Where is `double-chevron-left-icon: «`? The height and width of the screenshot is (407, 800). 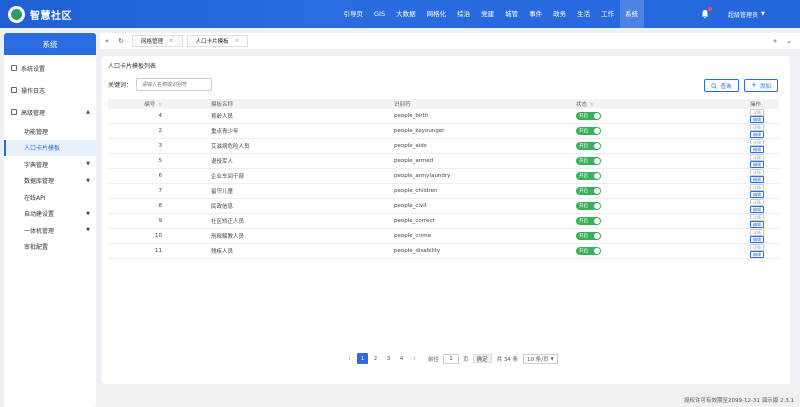 double-chevron-left-icon: « is located at coordinates (107, 41).